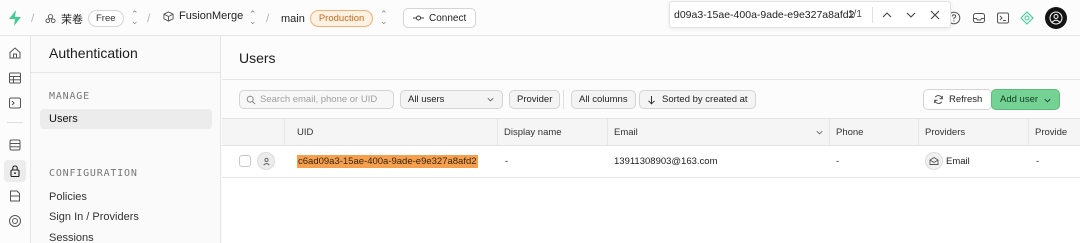 This screenshot has height=243, width=1080. I want to click on storage-icon, so click(15, 196).